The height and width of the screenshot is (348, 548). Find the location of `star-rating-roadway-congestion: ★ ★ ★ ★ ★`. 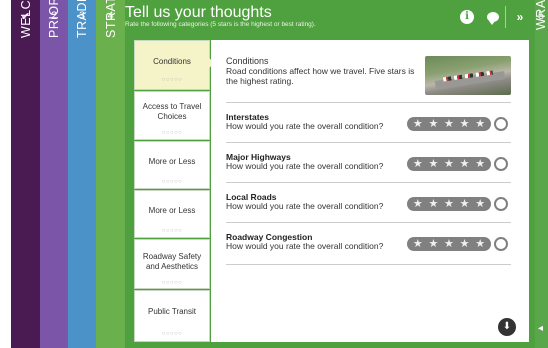

star-rating-roadway-congestion: ★ ★ ★ ★ ★ is located at coordinates (449, 244).